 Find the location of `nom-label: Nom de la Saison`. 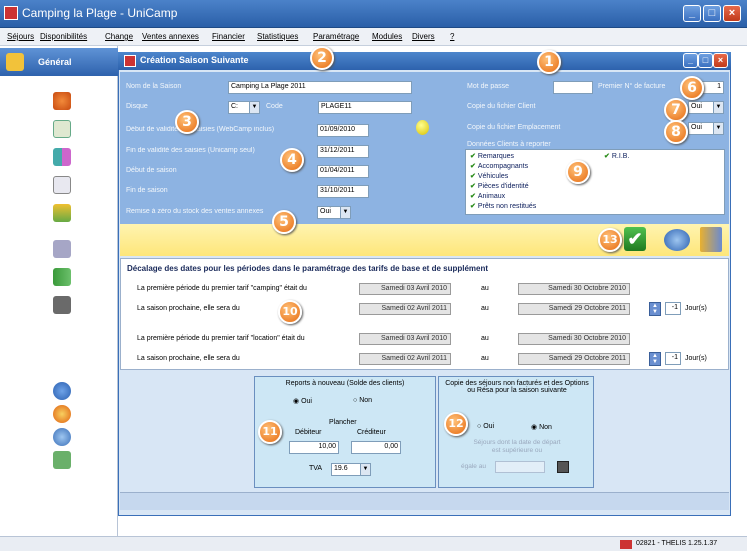

nom-label: Nom de la Saison is located at coordinates (154, 86).